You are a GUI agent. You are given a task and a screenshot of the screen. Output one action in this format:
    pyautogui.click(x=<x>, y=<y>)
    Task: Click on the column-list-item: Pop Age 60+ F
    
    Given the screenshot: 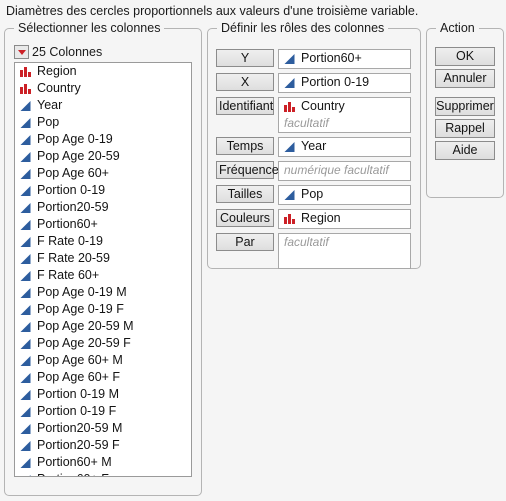 What is the action you would take?
    pyautogui.click(x=103, y=377)
    